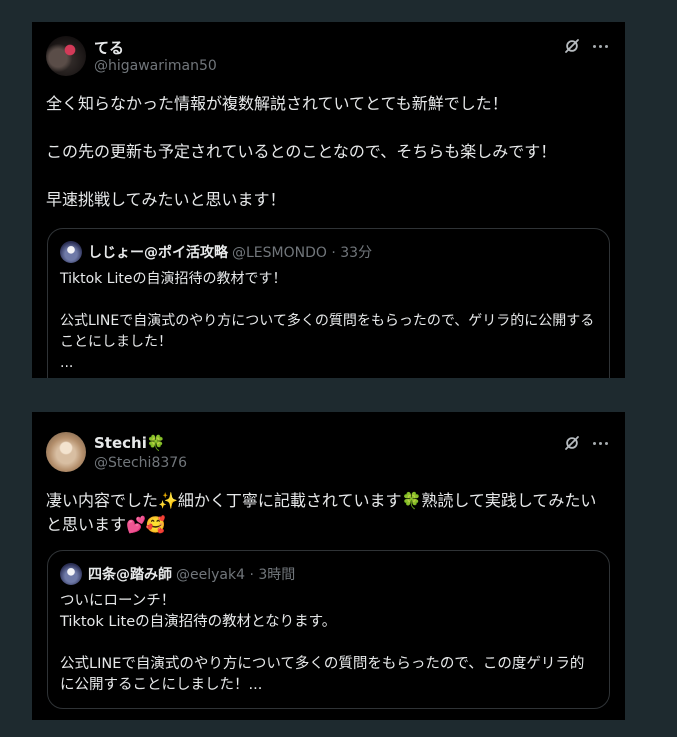 This screenshot has height=737, width=677. What do you see at coordinates (236, 575) in the screenshot?
I see `quoted-author-meta: @eelyak4 · 3時間` at bounding box center [236, 575].